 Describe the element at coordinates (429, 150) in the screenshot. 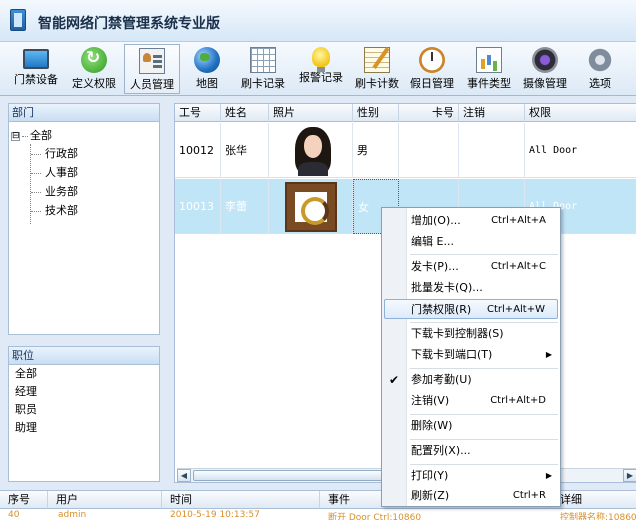

I see `cell-card` at that location.